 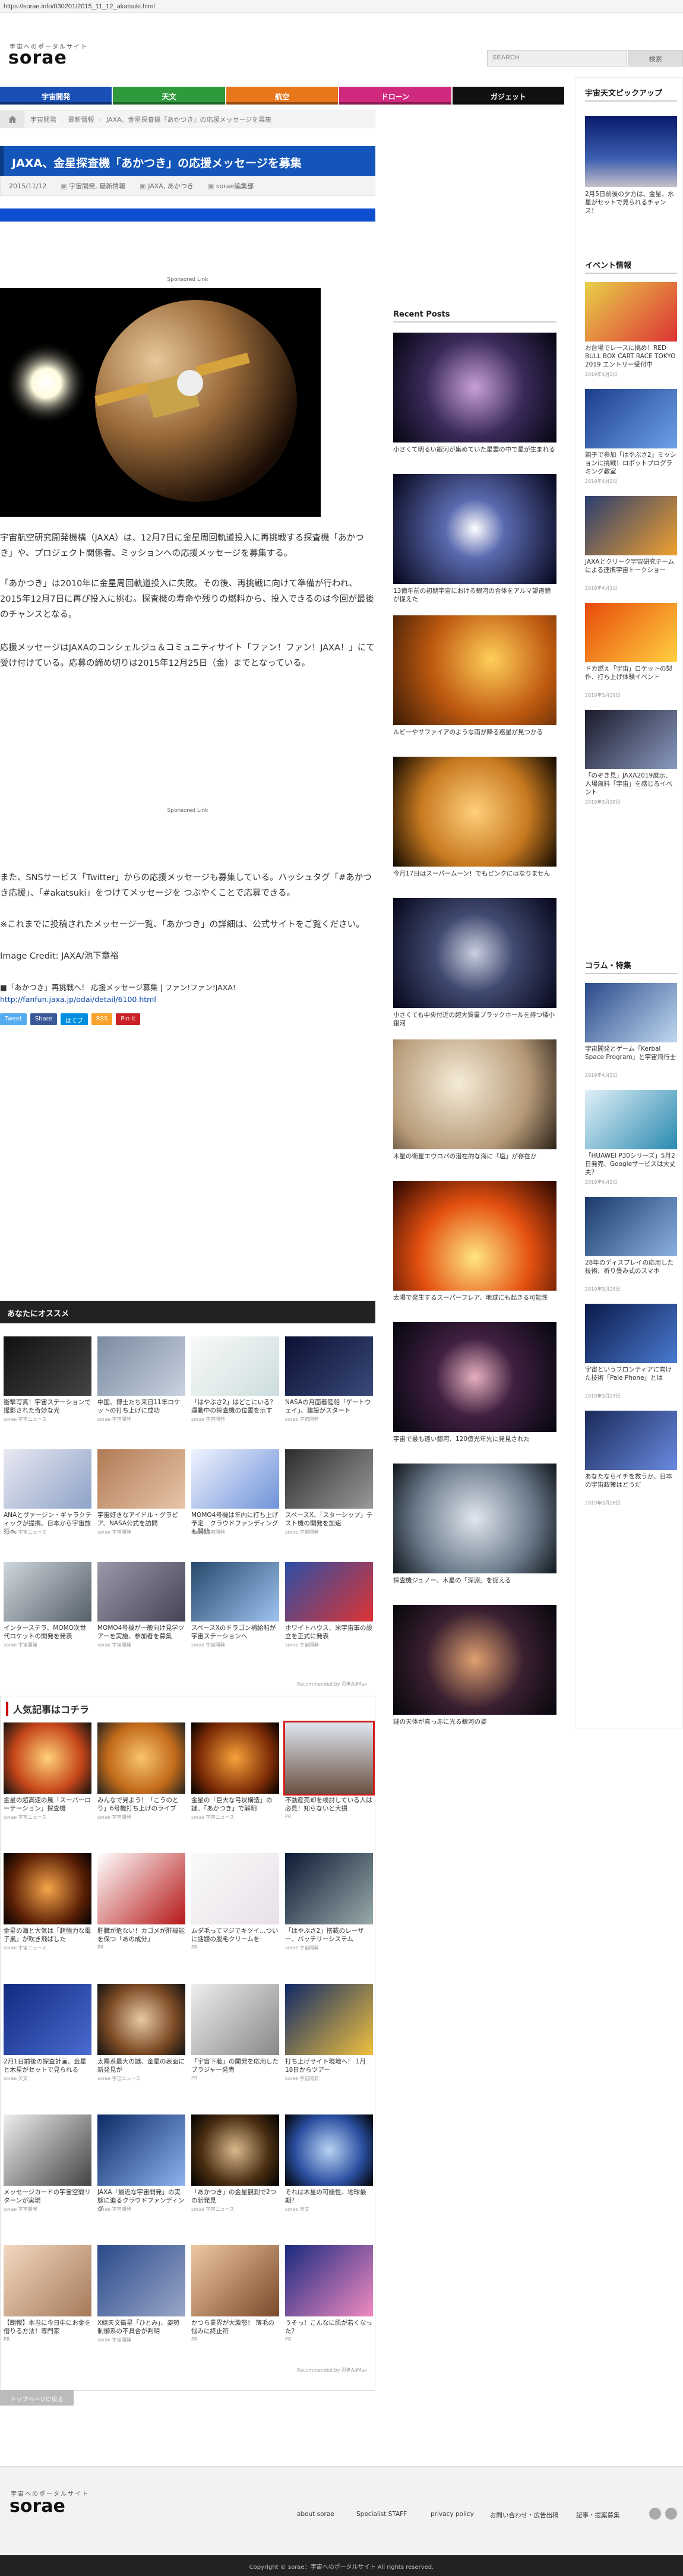 I want to click on recent-post-caption: 宇宙で最も遠い銀河、120億光年先に発見された, so click(x=475, y=1439).